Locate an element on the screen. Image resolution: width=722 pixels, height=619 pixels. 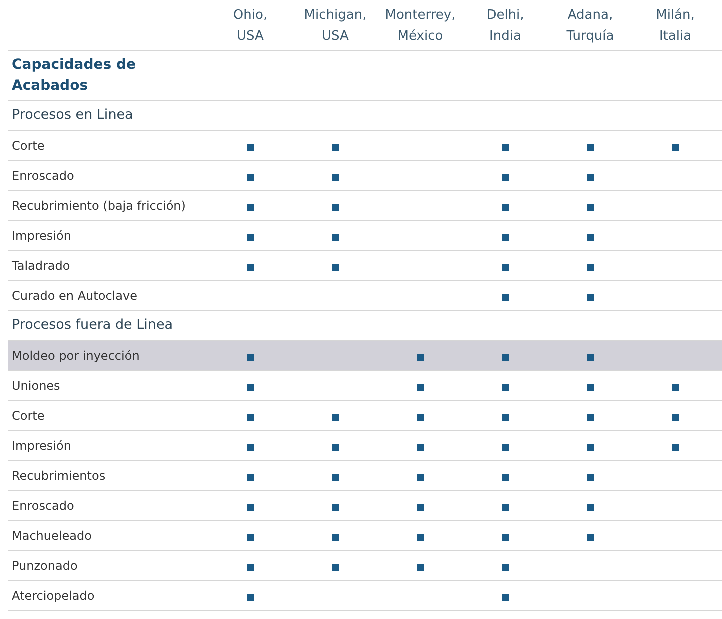
column-header: Delhi, India is located at coordinates (506, 26).